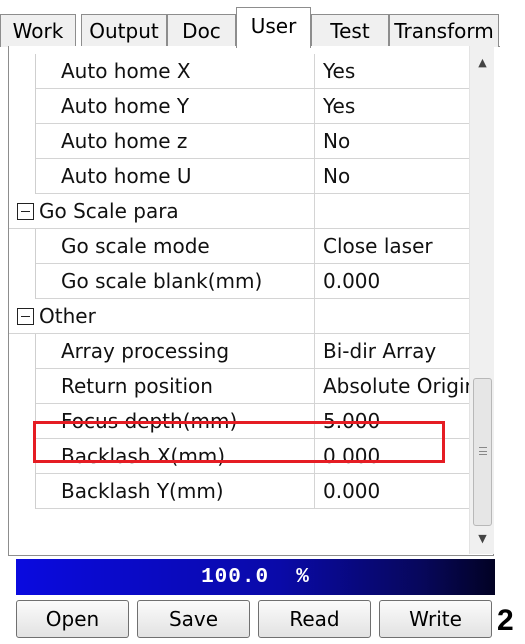 This screenshot has height=644, width=525. Describe the element at coordinates (175, 281) in the screenshot. I see `property-name: Go scale blank(mm)` at that location.